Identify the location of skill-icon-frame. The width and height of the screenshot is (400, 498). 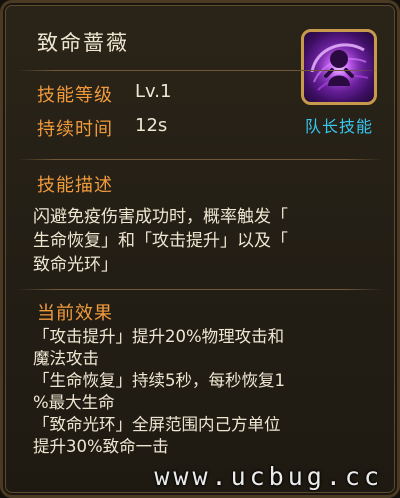
(339, 67).